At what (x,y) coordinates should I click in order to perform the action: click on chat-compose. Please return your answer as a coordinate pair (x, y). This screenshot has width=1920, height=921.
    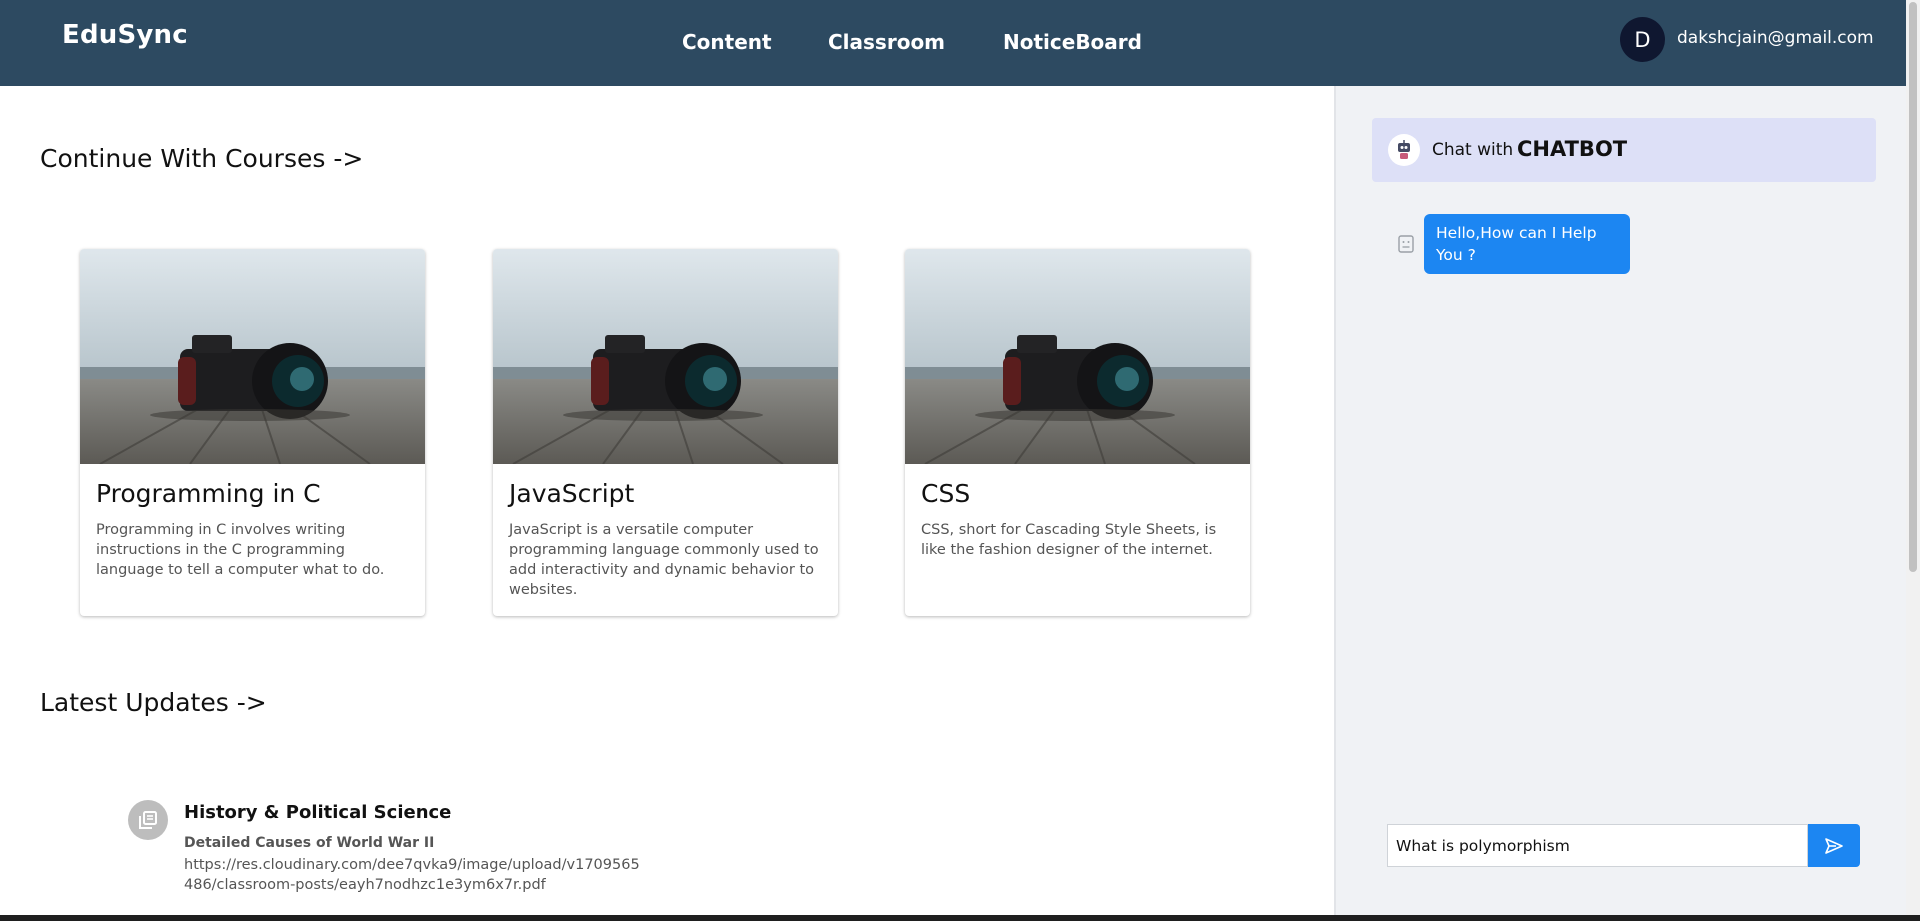
    Looking at the image, I should click on (1624, 845).